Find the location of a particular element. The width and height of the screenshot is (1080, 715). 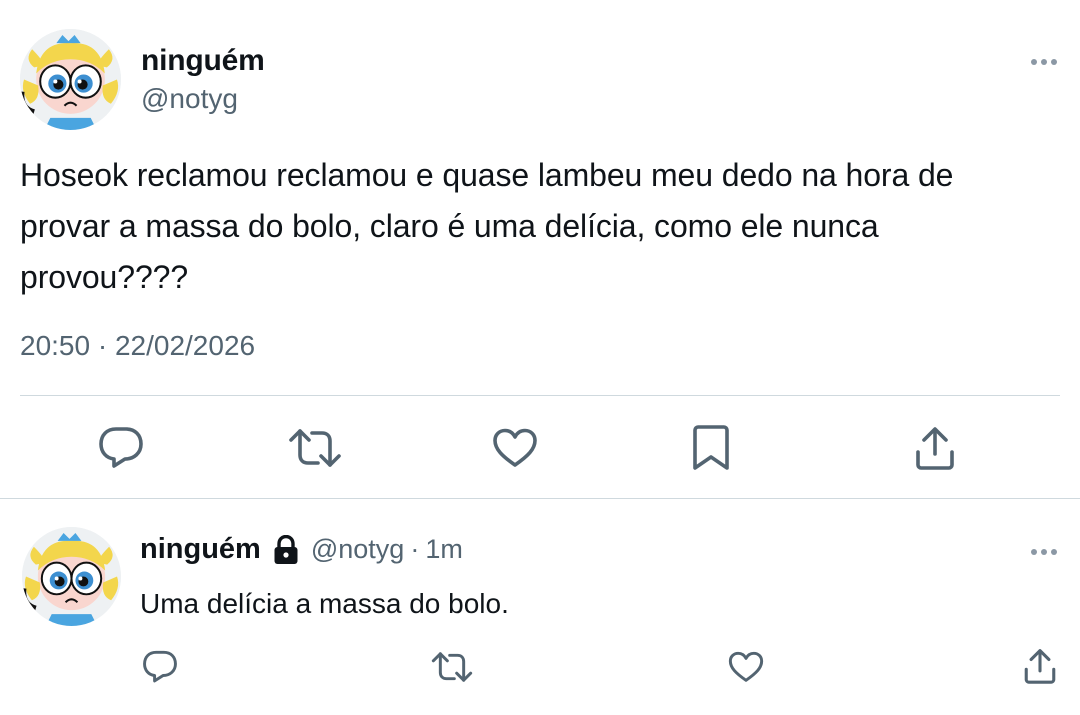

tweet-timestamp: 20:50 · 22/02/2026 is located at coordinates (137, 346).